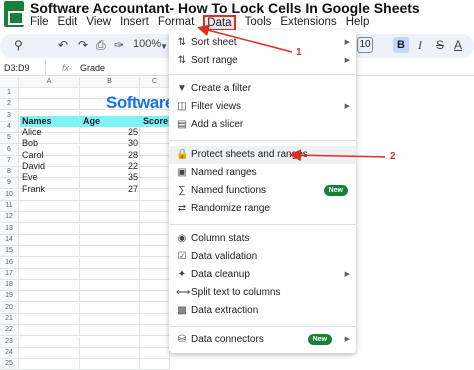 This screenshot has width=474, height=370. Describe the element at coordinates (393, 156) in the screenshot. I see `annotation-label-2: 2` at that location.